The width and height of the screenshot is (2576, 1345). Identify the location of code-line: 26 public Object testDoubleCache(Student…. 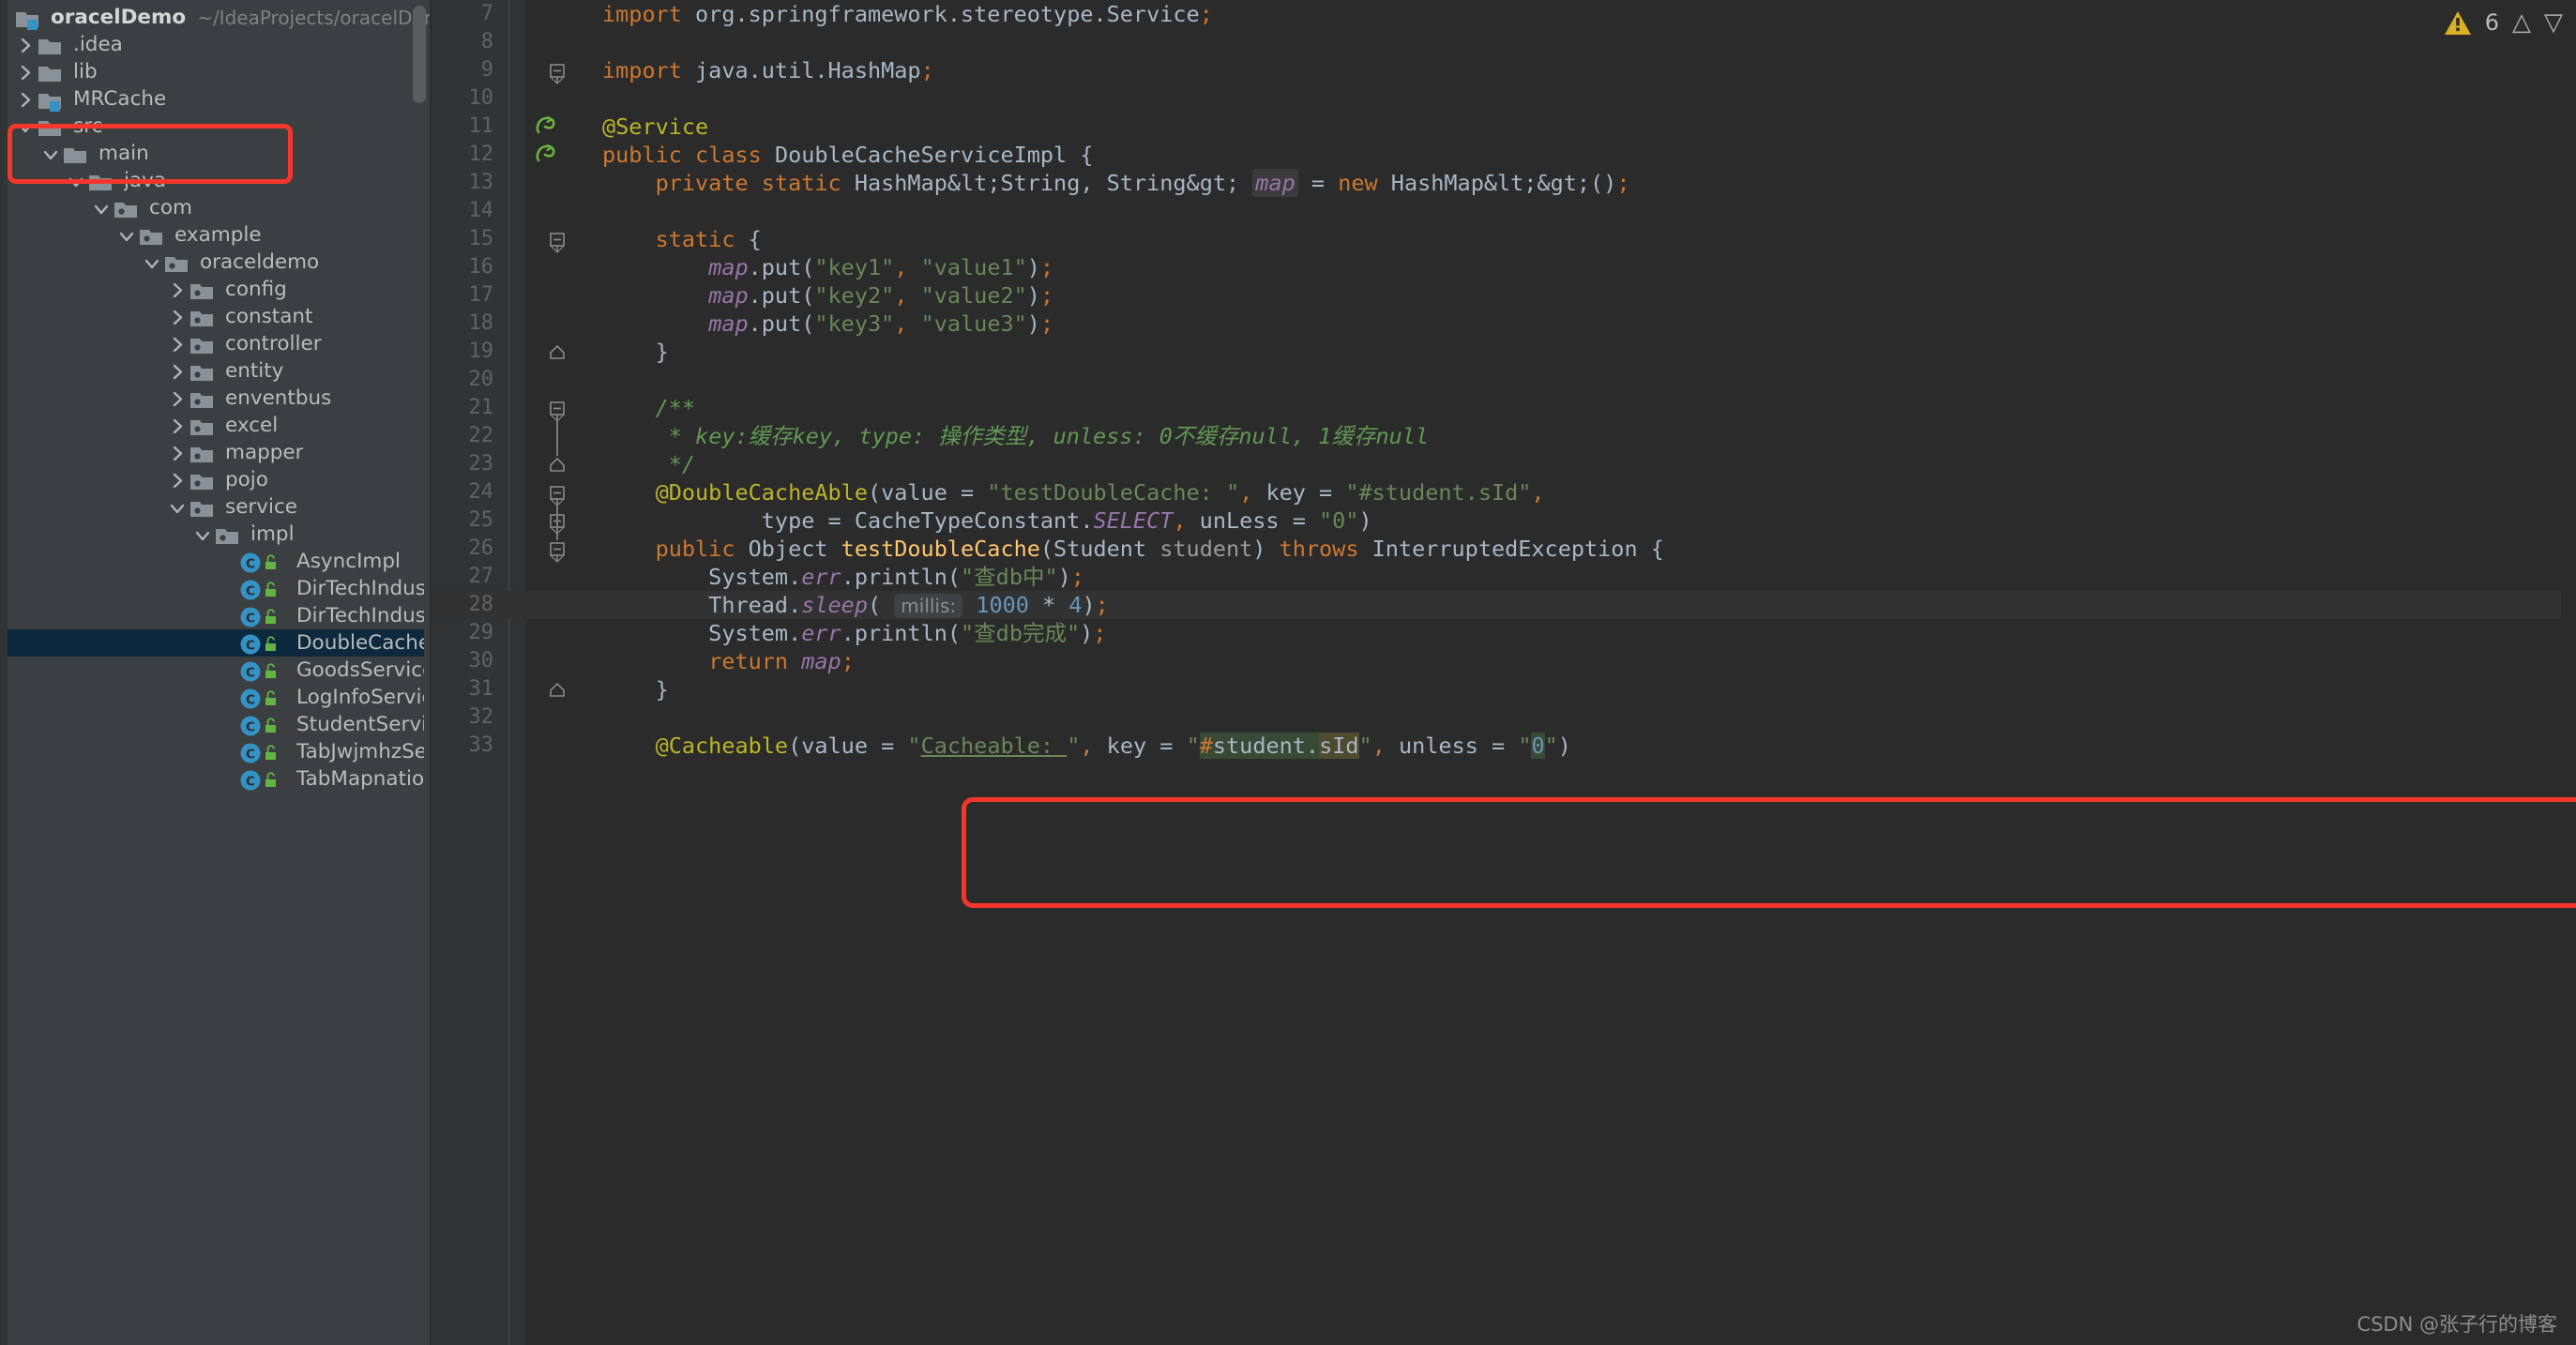
(1504, 549).